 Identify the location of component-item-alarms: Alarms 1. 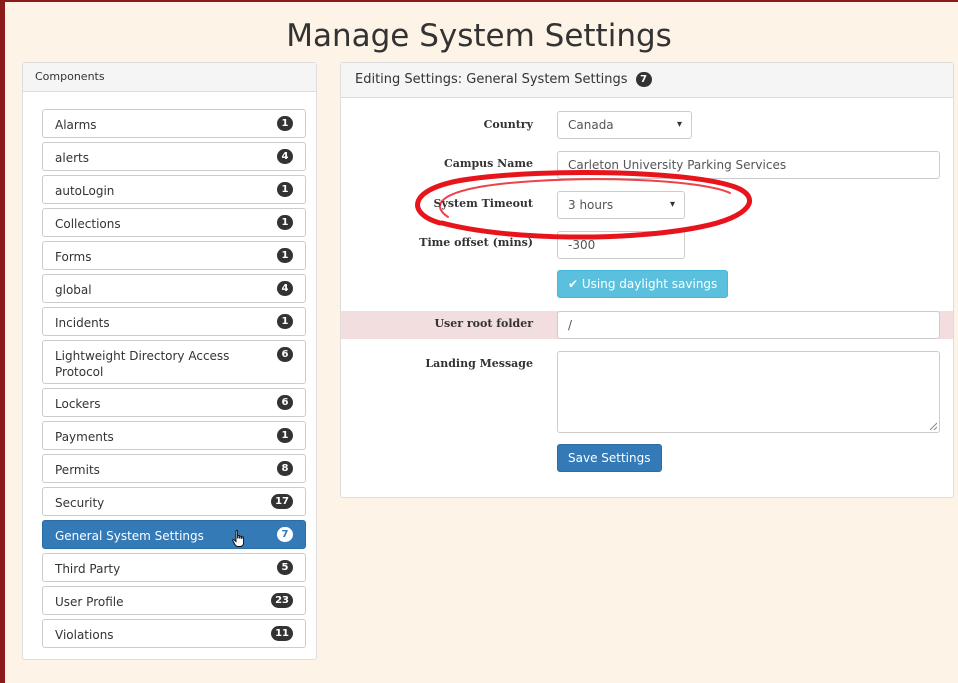
(174, 123).